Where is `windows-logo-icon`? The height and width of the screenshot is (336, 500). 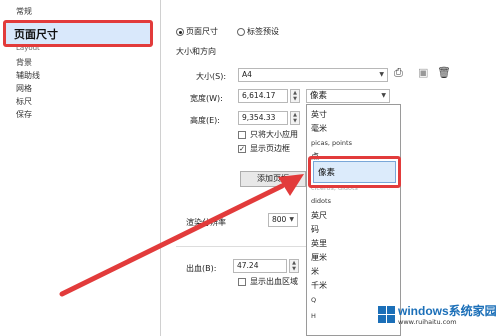
windows-logo-icon is located at coordinates (386, 314).